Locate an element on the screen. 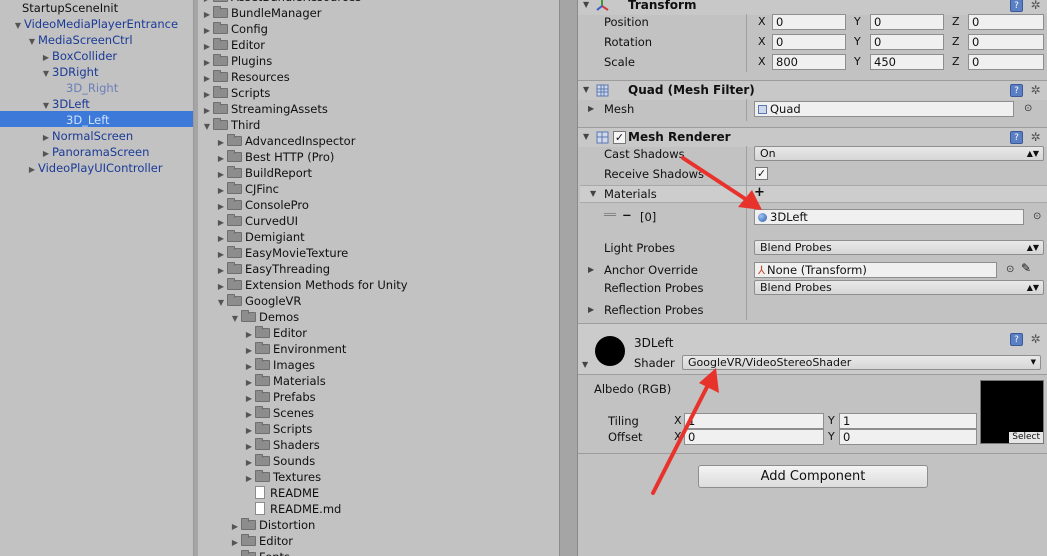  project-folder-item: ▶ CJFinc is located at coordinates (247, 189).